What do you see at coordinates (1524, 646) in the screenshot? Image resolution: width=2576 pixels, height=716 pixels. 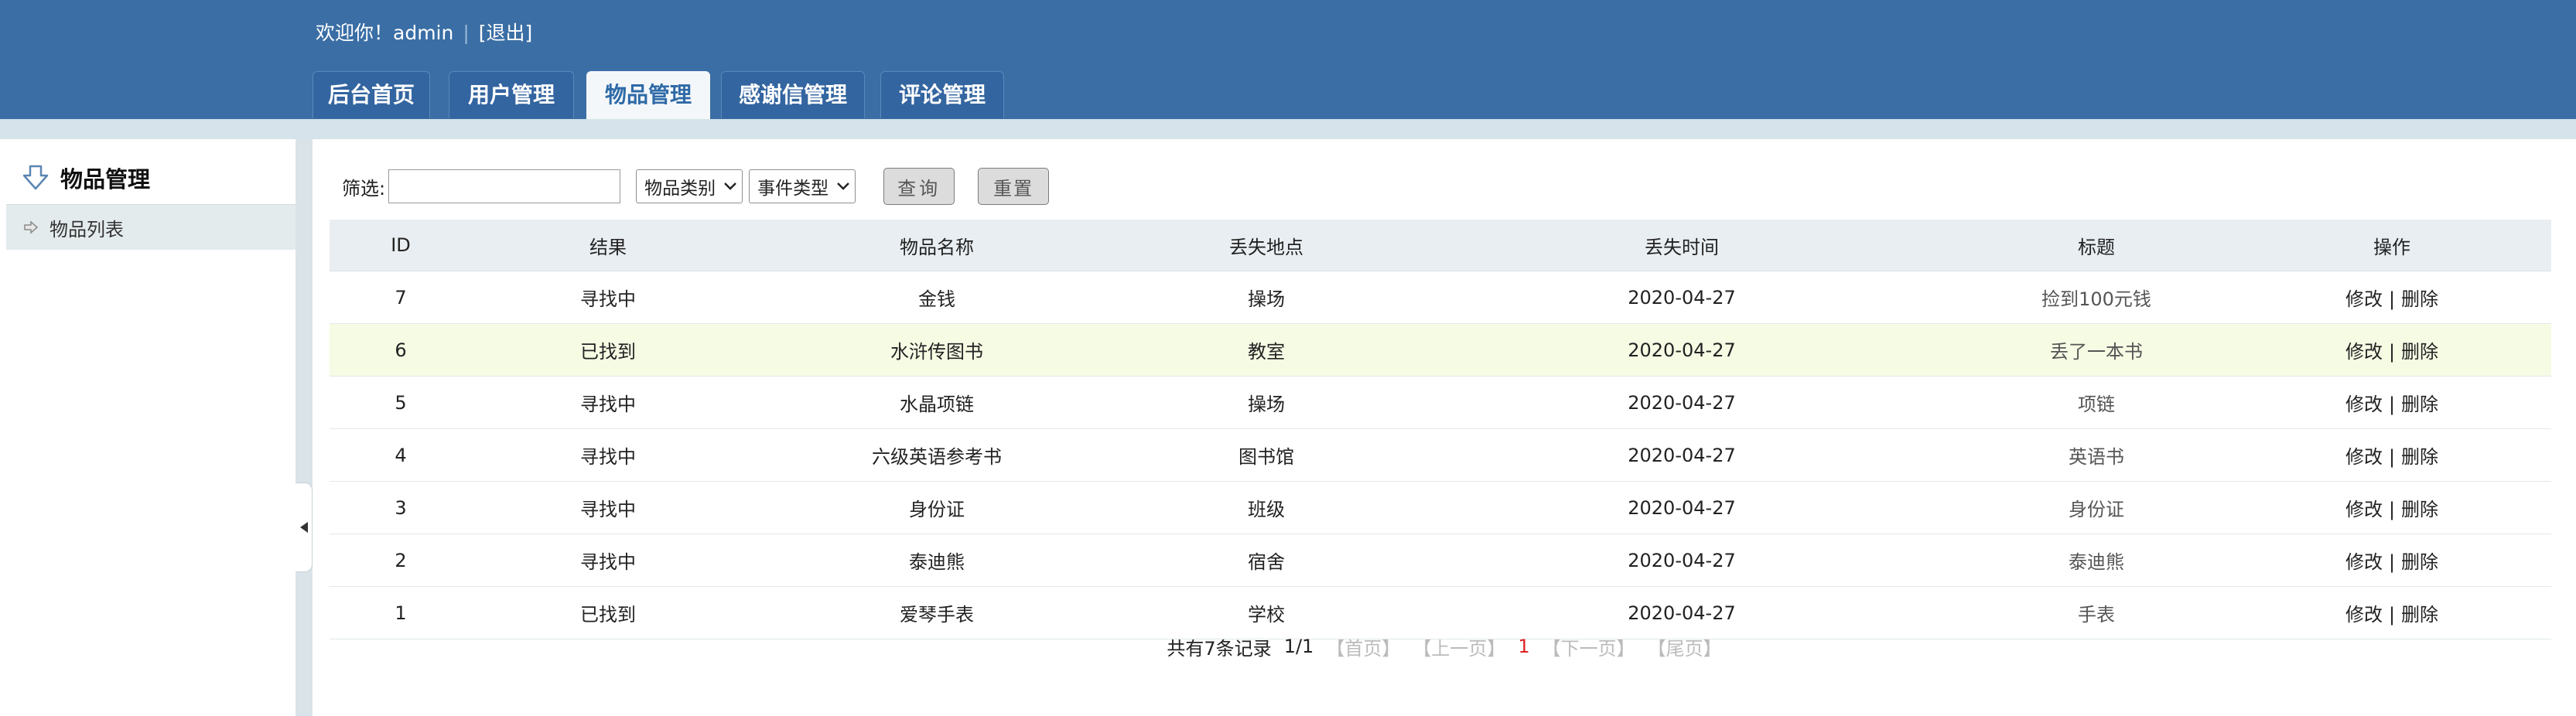 I see `current-page-number: 1` at bounding box center [1524, 646].